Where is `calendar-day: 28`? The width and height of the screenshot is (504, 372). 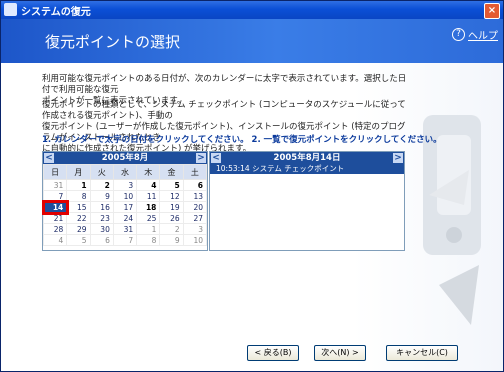
calendar-day: 28 is located at coordinates (55, 229).